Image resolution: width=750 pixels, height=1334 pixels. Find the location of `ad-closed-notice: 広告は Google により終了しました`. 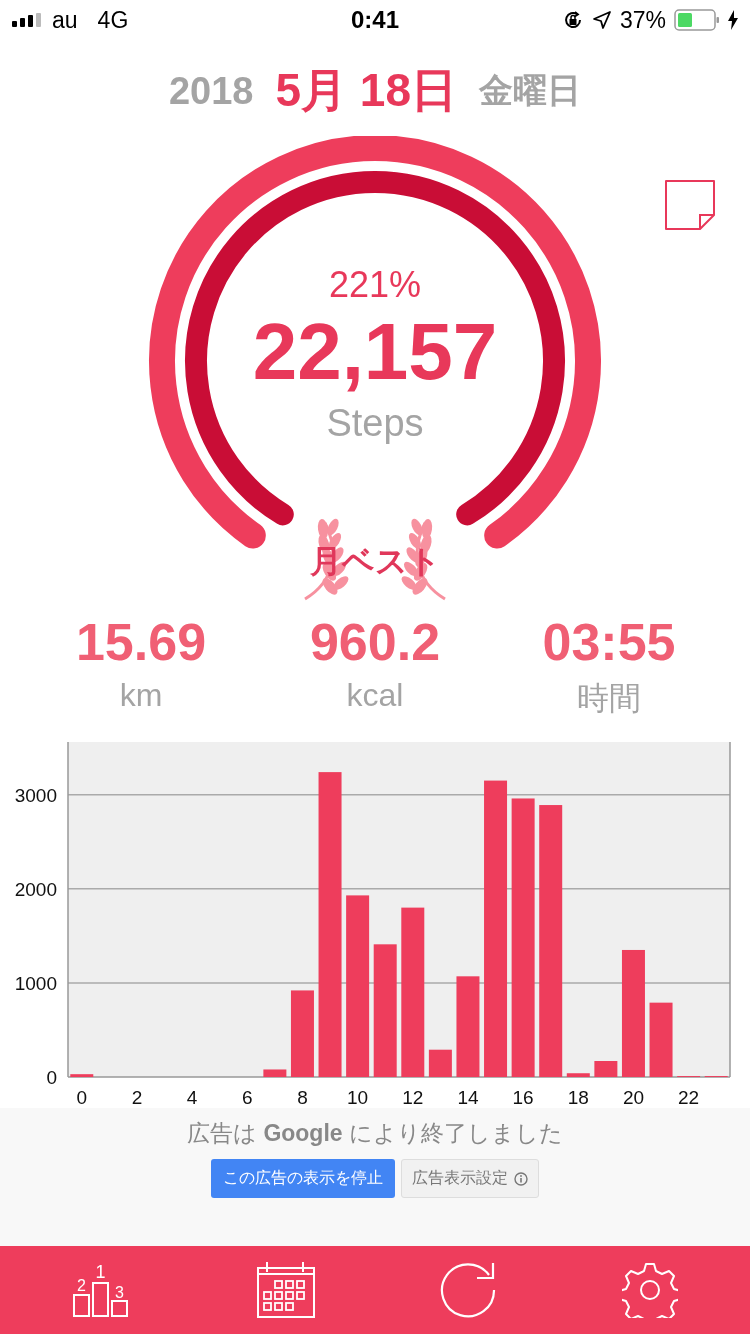

ad-closed-notice: 広告は Google により終了しました is located at coordinates (375, 1133).